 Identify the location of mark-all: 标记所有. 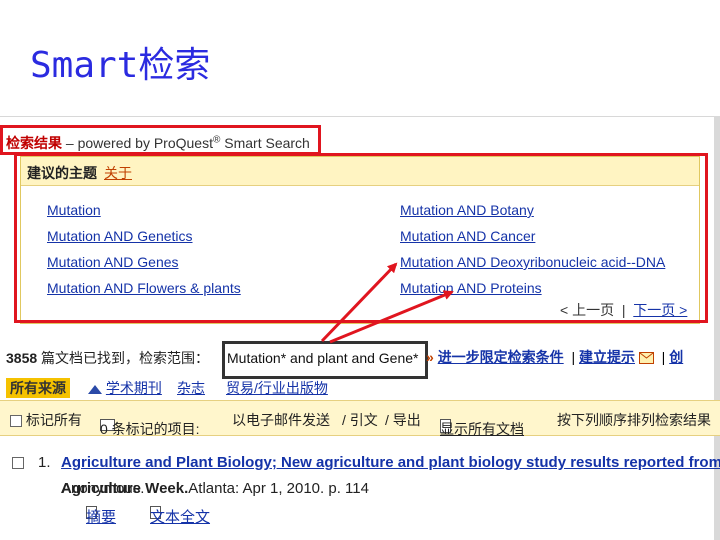
(46, 420).